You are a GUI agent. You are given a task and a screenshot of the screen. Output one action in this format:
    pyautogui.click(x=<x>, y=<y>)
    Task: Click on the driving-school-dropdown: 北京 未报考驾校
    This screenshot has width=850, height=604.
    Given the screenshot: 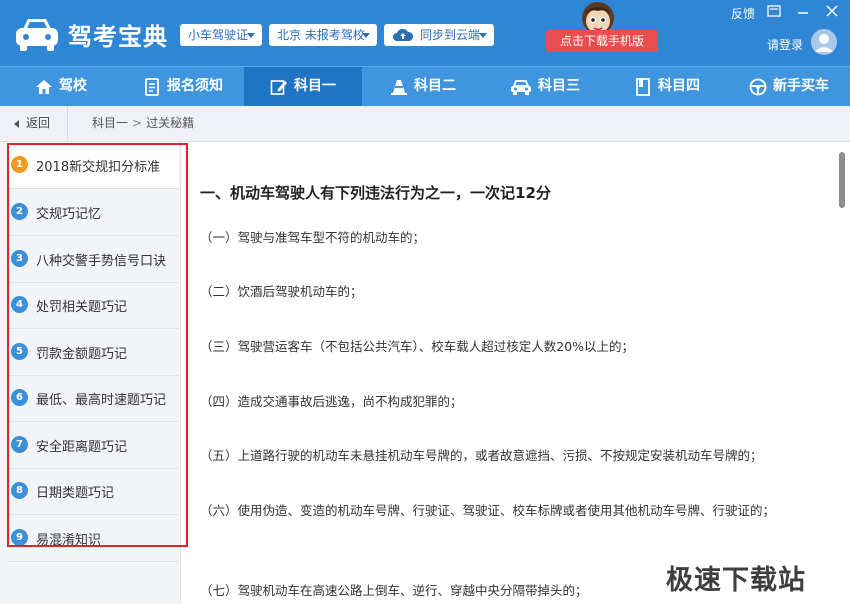 What is the action you would take?
    pyautogui.click(x=323, y=35)
    